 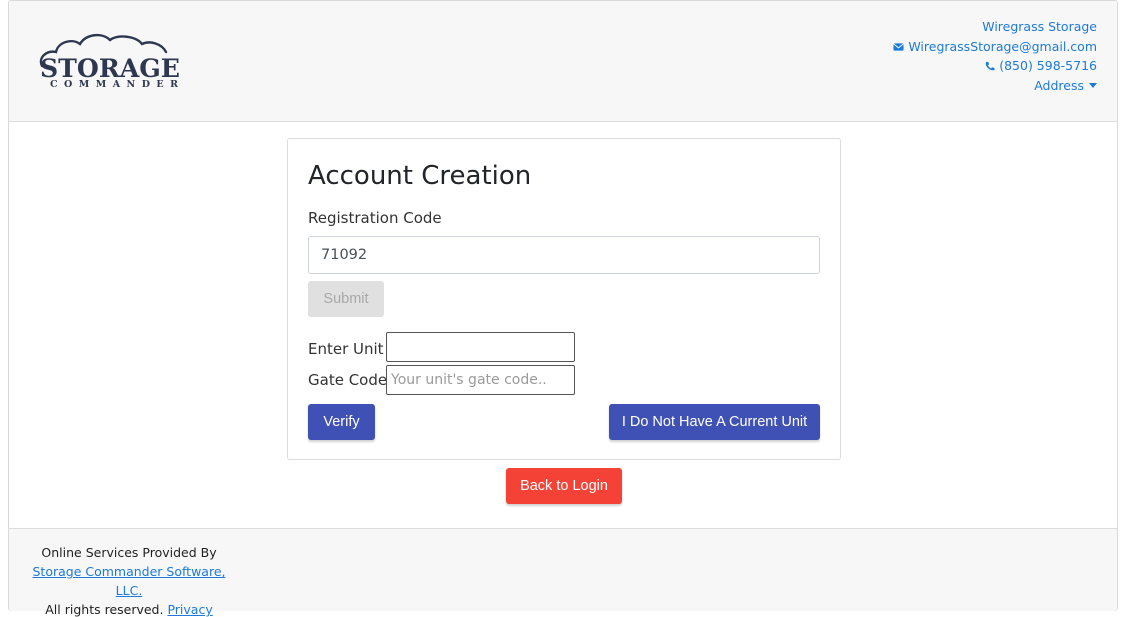 What do you see at coordinates (346, 299) in the screenshot?
I see `submit-button: Submit` at bounding box center [346, 299].